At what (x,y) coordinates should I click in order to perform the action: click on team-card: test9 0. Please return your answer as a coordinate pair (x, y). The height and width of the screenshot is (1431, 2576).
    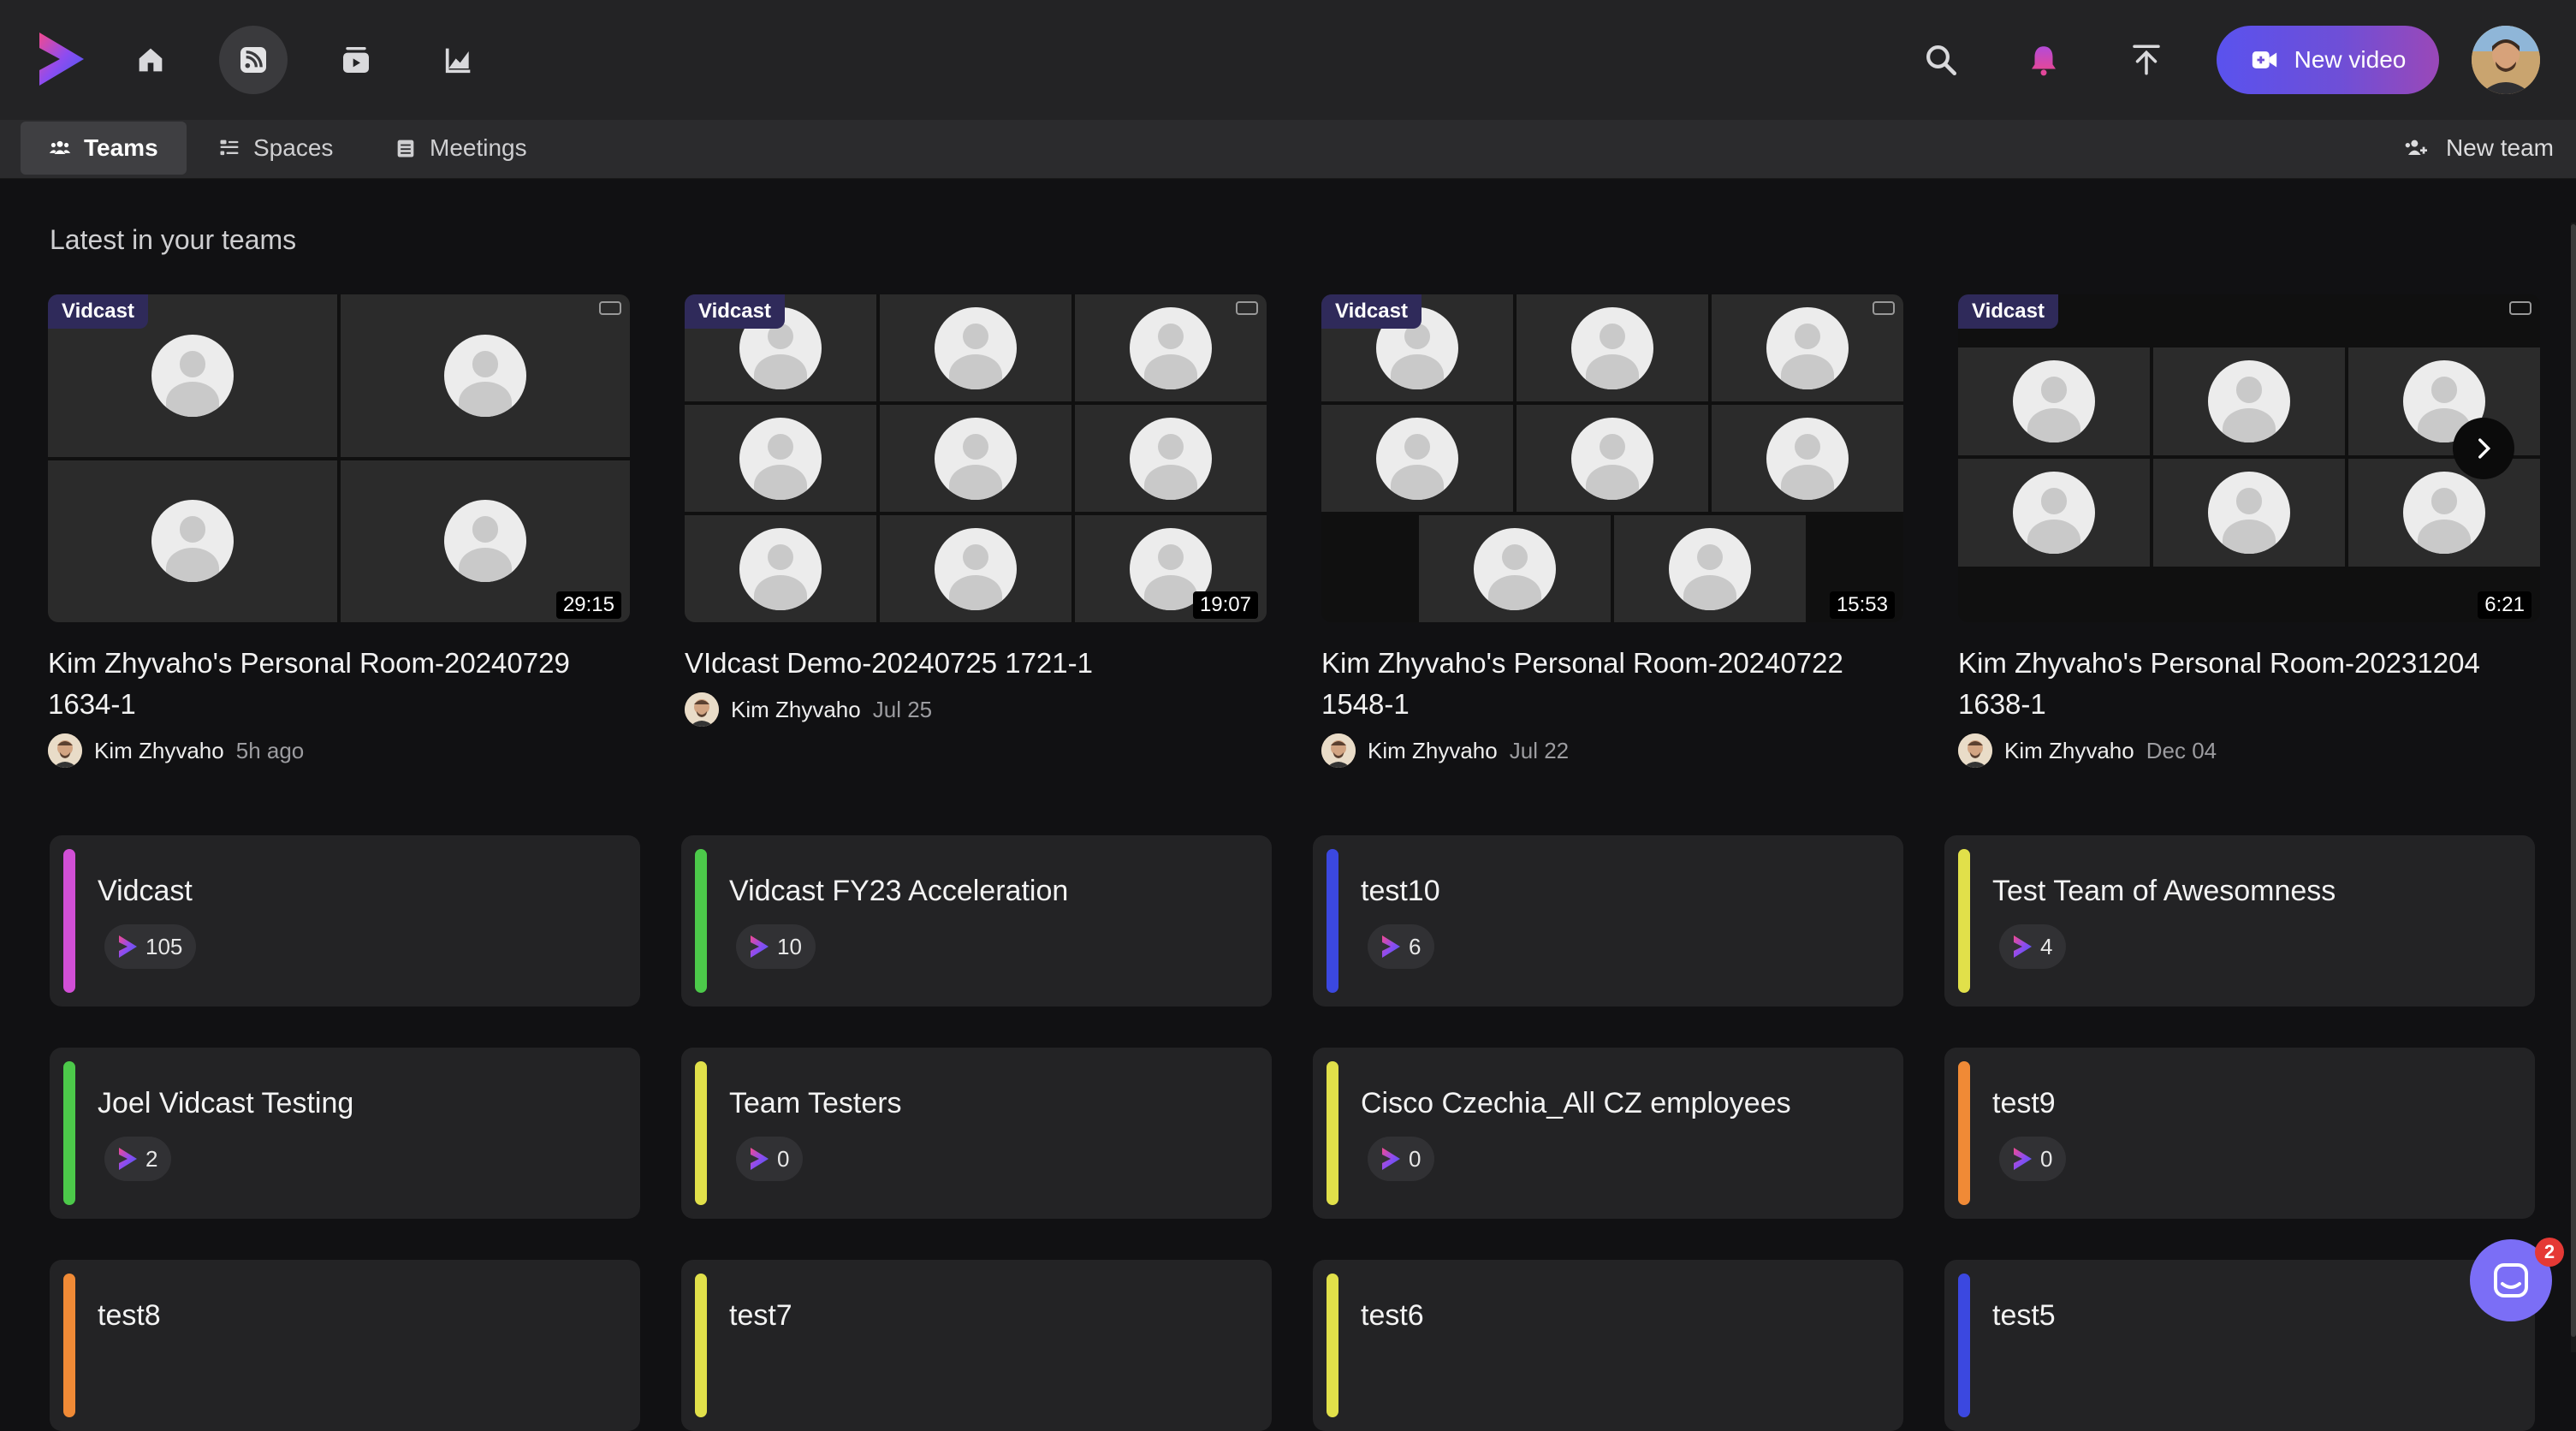
    Looking at the image, I should click on (2239, 1134).